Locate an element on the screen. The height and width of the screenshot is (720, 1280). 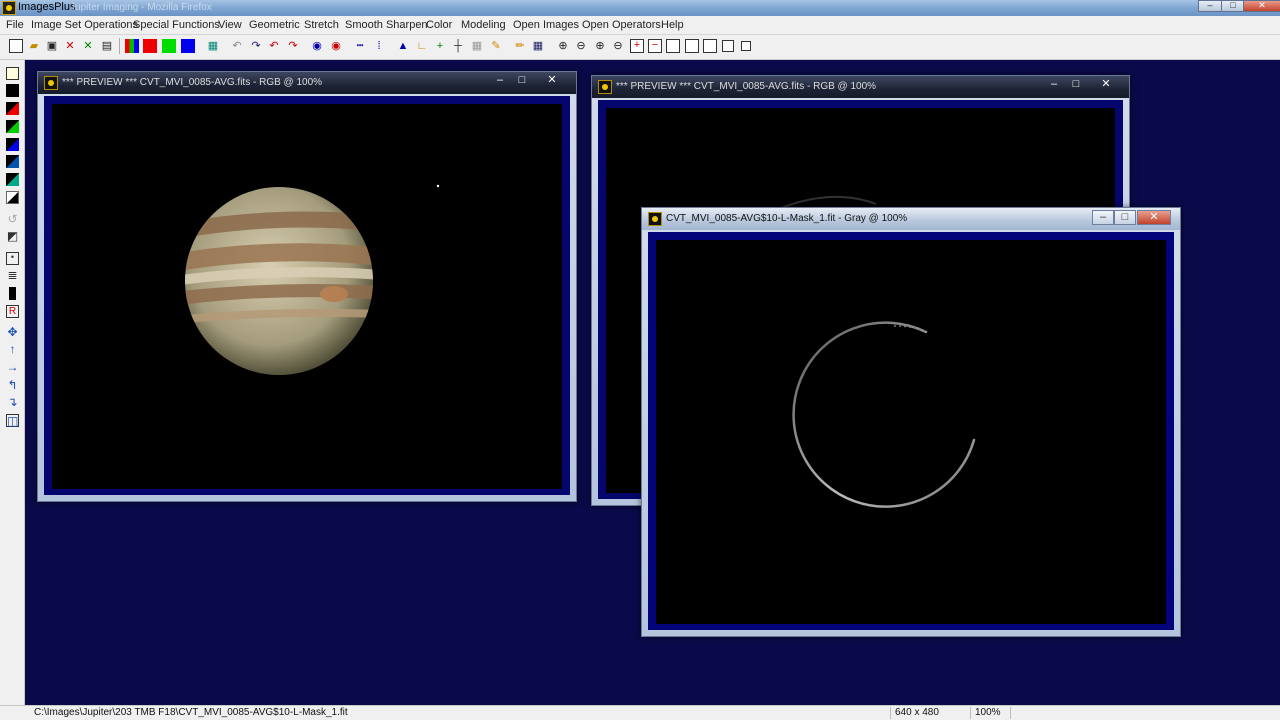
menu-smooth-sharpen: Smooth Sharpen is located at coordinates (386, 25).